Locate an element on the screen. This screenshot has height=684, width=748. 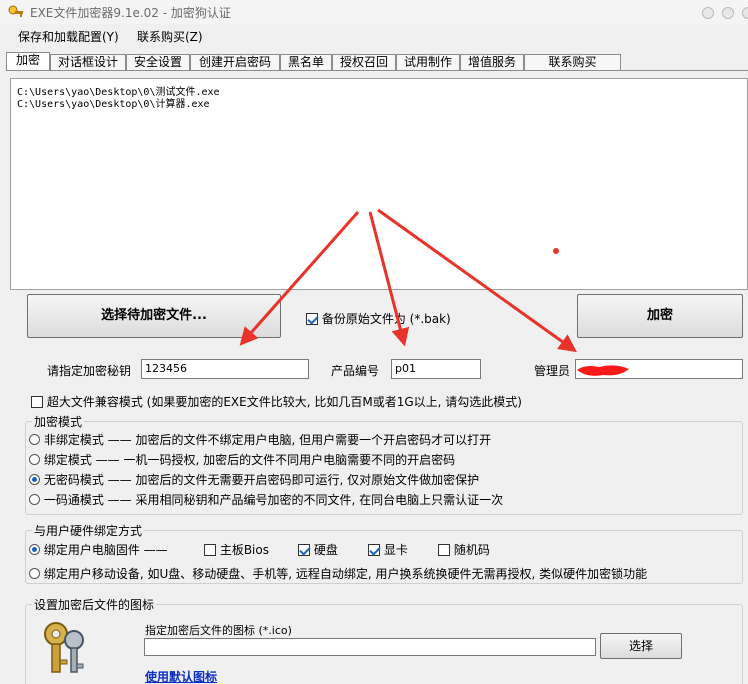
tab-license-recall: 授权召回 is located at coordinates (364, 62).